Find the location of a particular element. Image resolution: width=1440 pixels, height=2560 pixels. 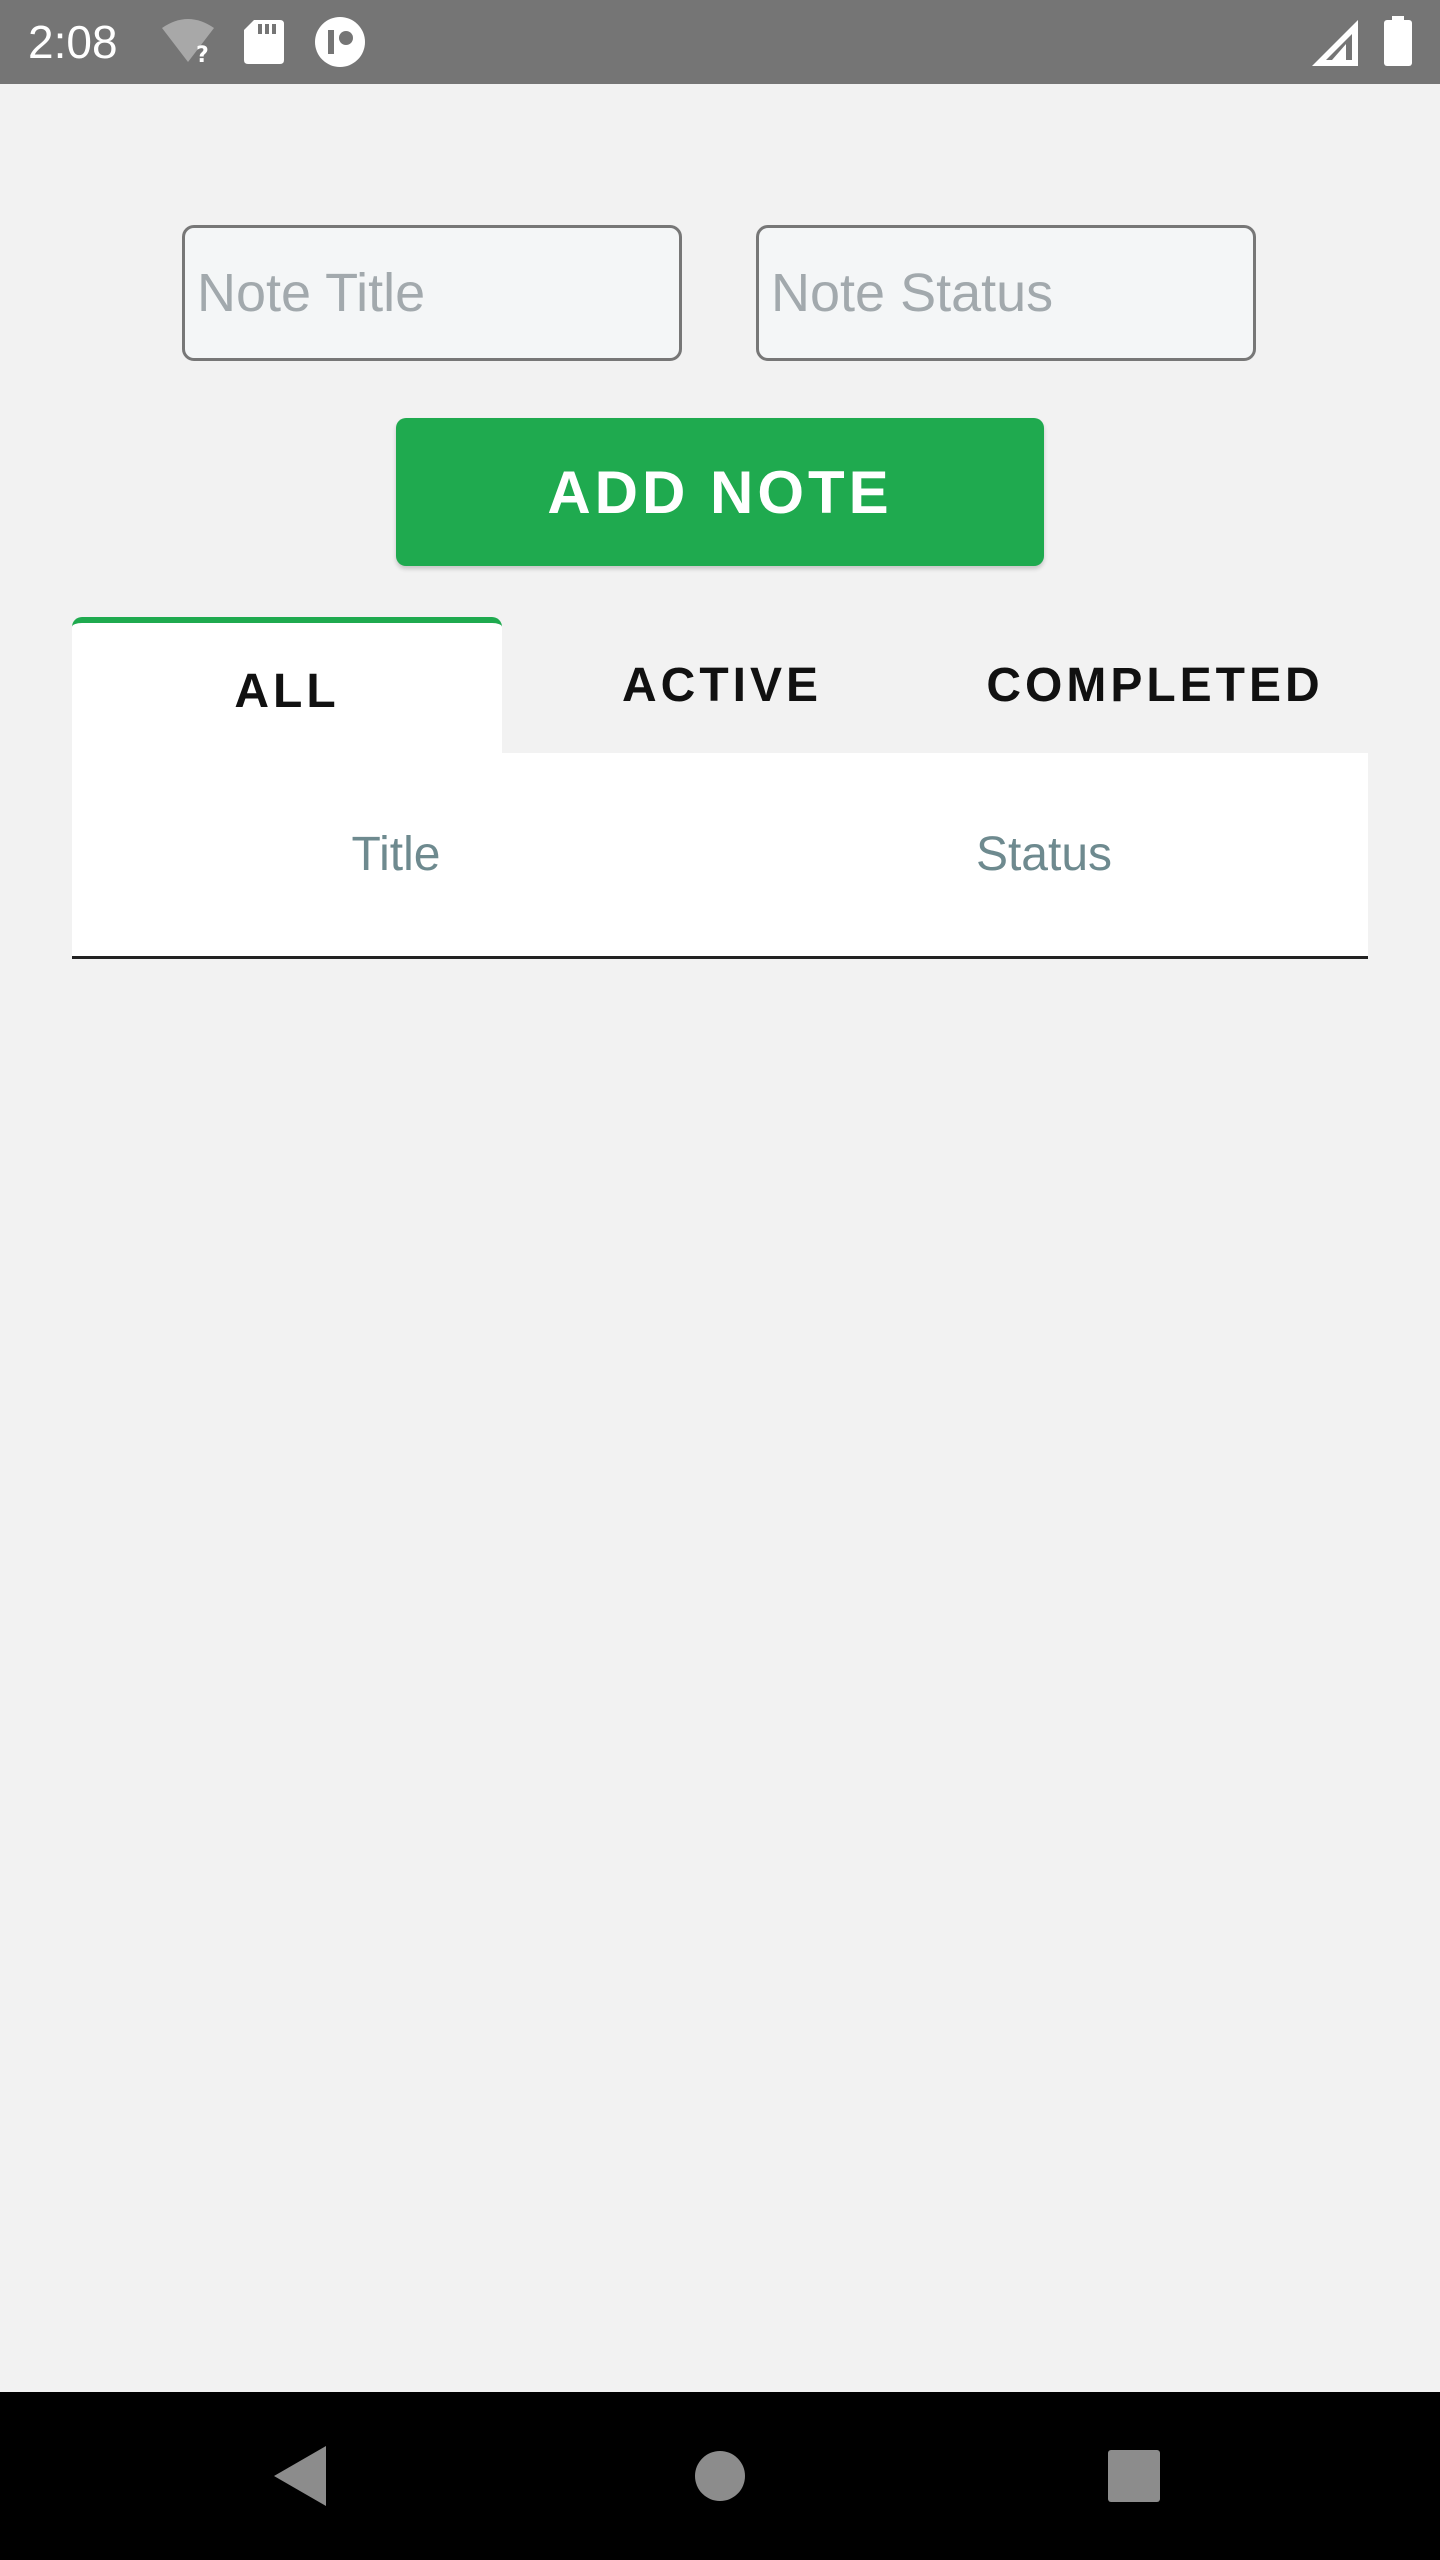

status-time: 2:08 is located at coordinates (73, 42).